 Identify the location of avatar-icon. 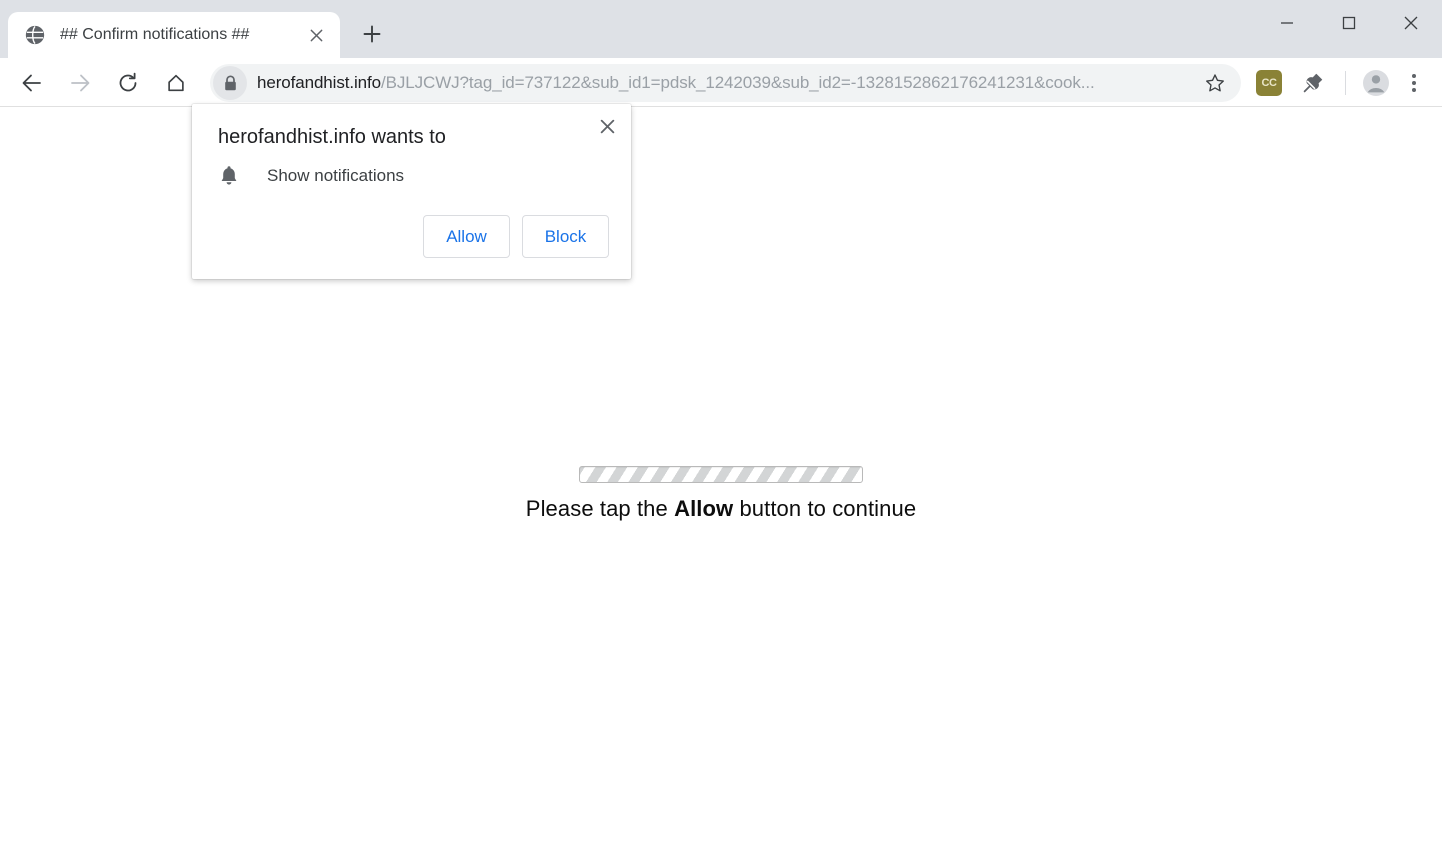
(1376, 83).